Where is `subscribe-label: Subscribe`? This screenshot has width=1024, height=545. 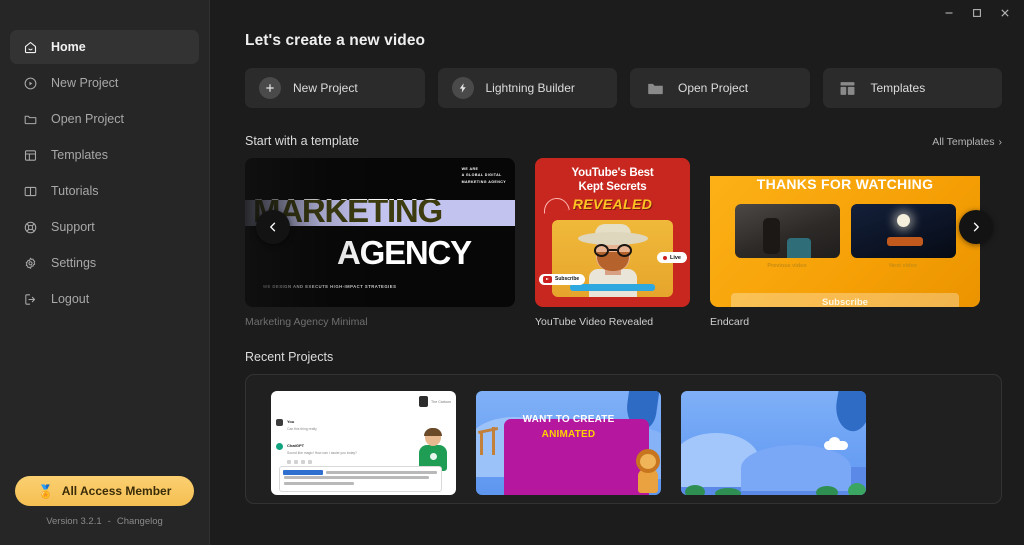 subscribe-label: Subscribe is located at coordinates (567, 279).